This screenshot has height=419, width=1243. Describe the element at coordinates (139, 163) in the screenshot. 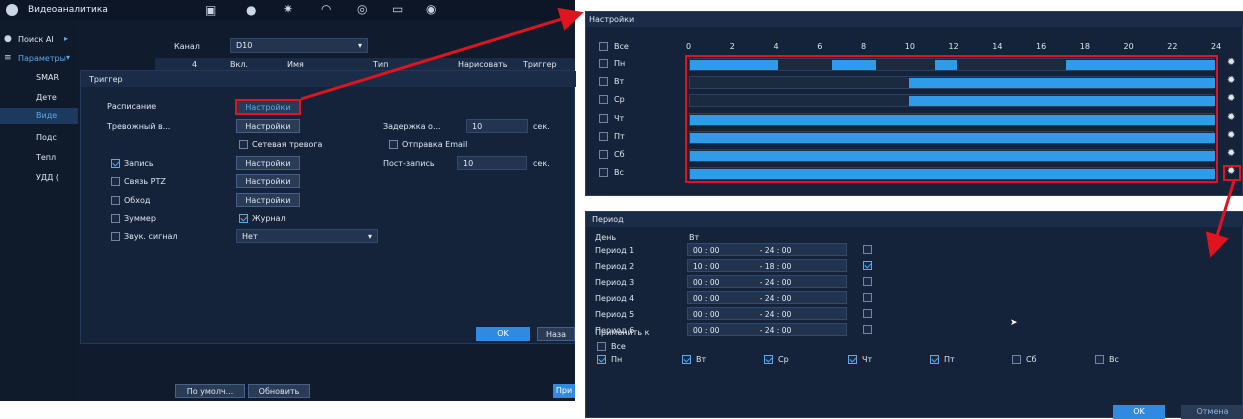

I see `record-label: Запись` at that location.